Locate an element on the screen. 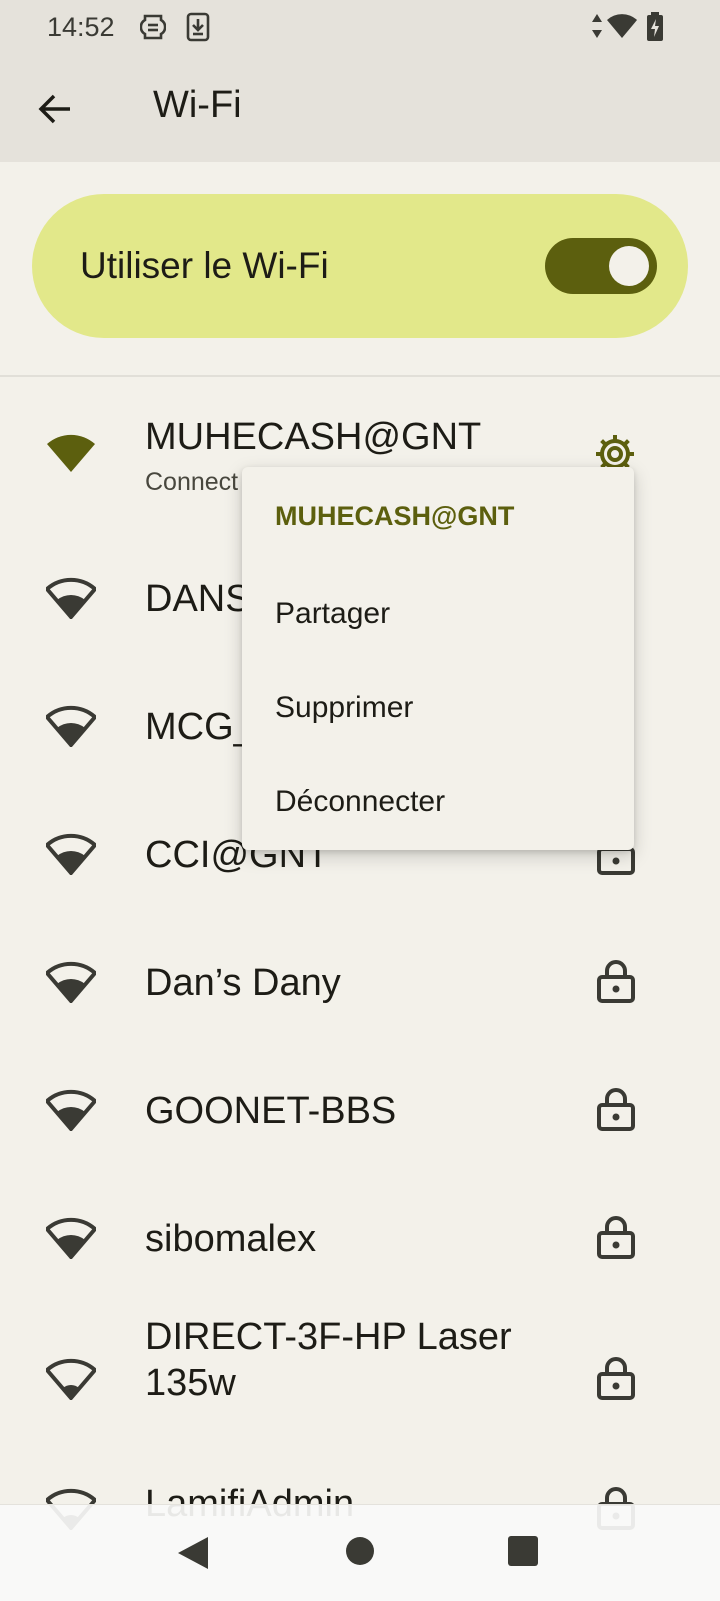  page-title: Wi-Fi is located at coordinates (197, 105).